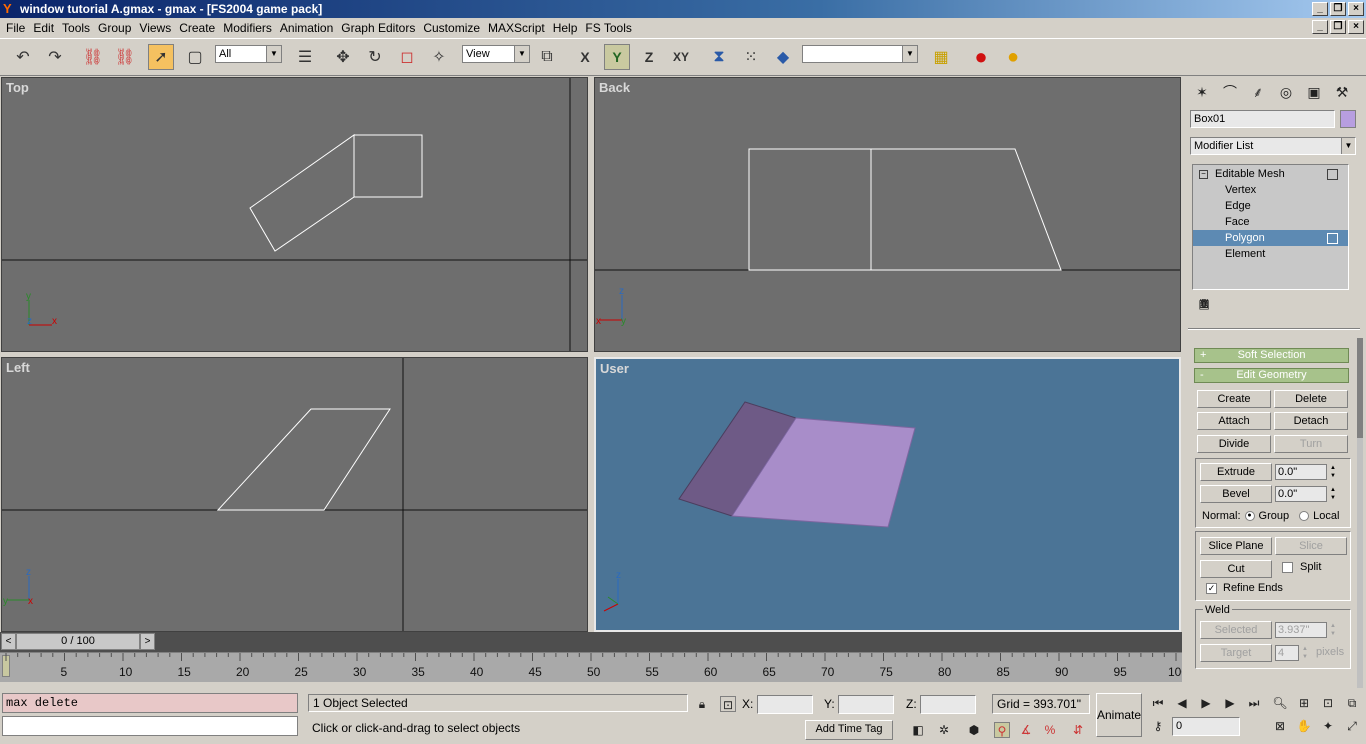 The width and height of the screenshot is (1366, 744). Describe the element at coordinates (1311, 421) in the screenshot. I see `detach-button: Detach` at that location.